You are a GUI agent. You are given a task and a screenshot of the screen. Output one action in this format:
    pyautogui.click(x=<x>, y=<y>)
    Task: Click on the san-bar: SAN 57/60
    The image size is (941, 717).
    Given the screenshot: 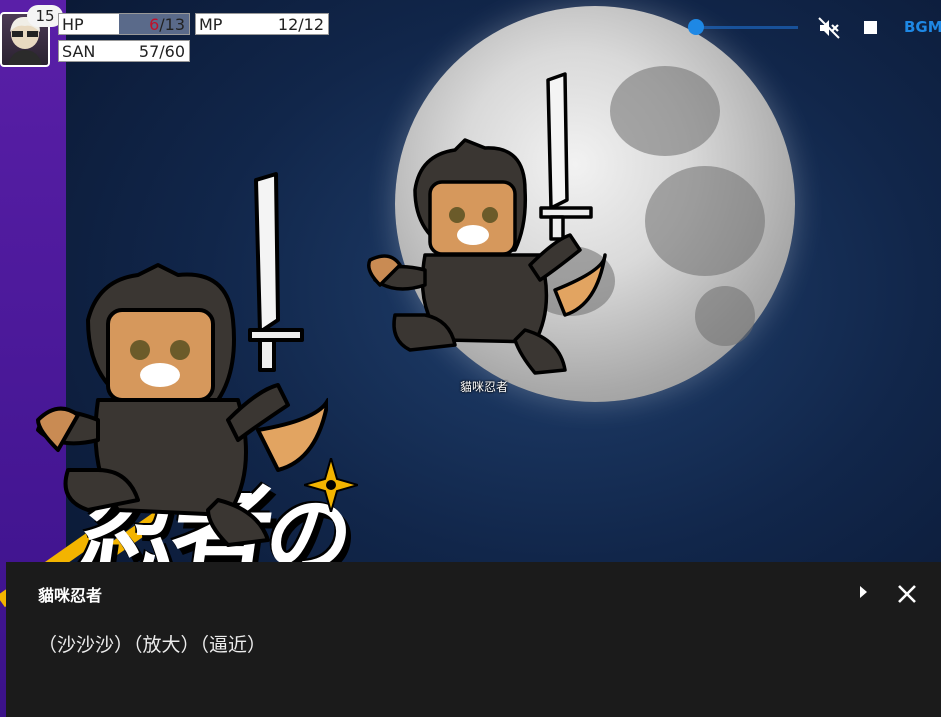 What is the action you would take?
    pyautogui.click(x=124, y=51)
    